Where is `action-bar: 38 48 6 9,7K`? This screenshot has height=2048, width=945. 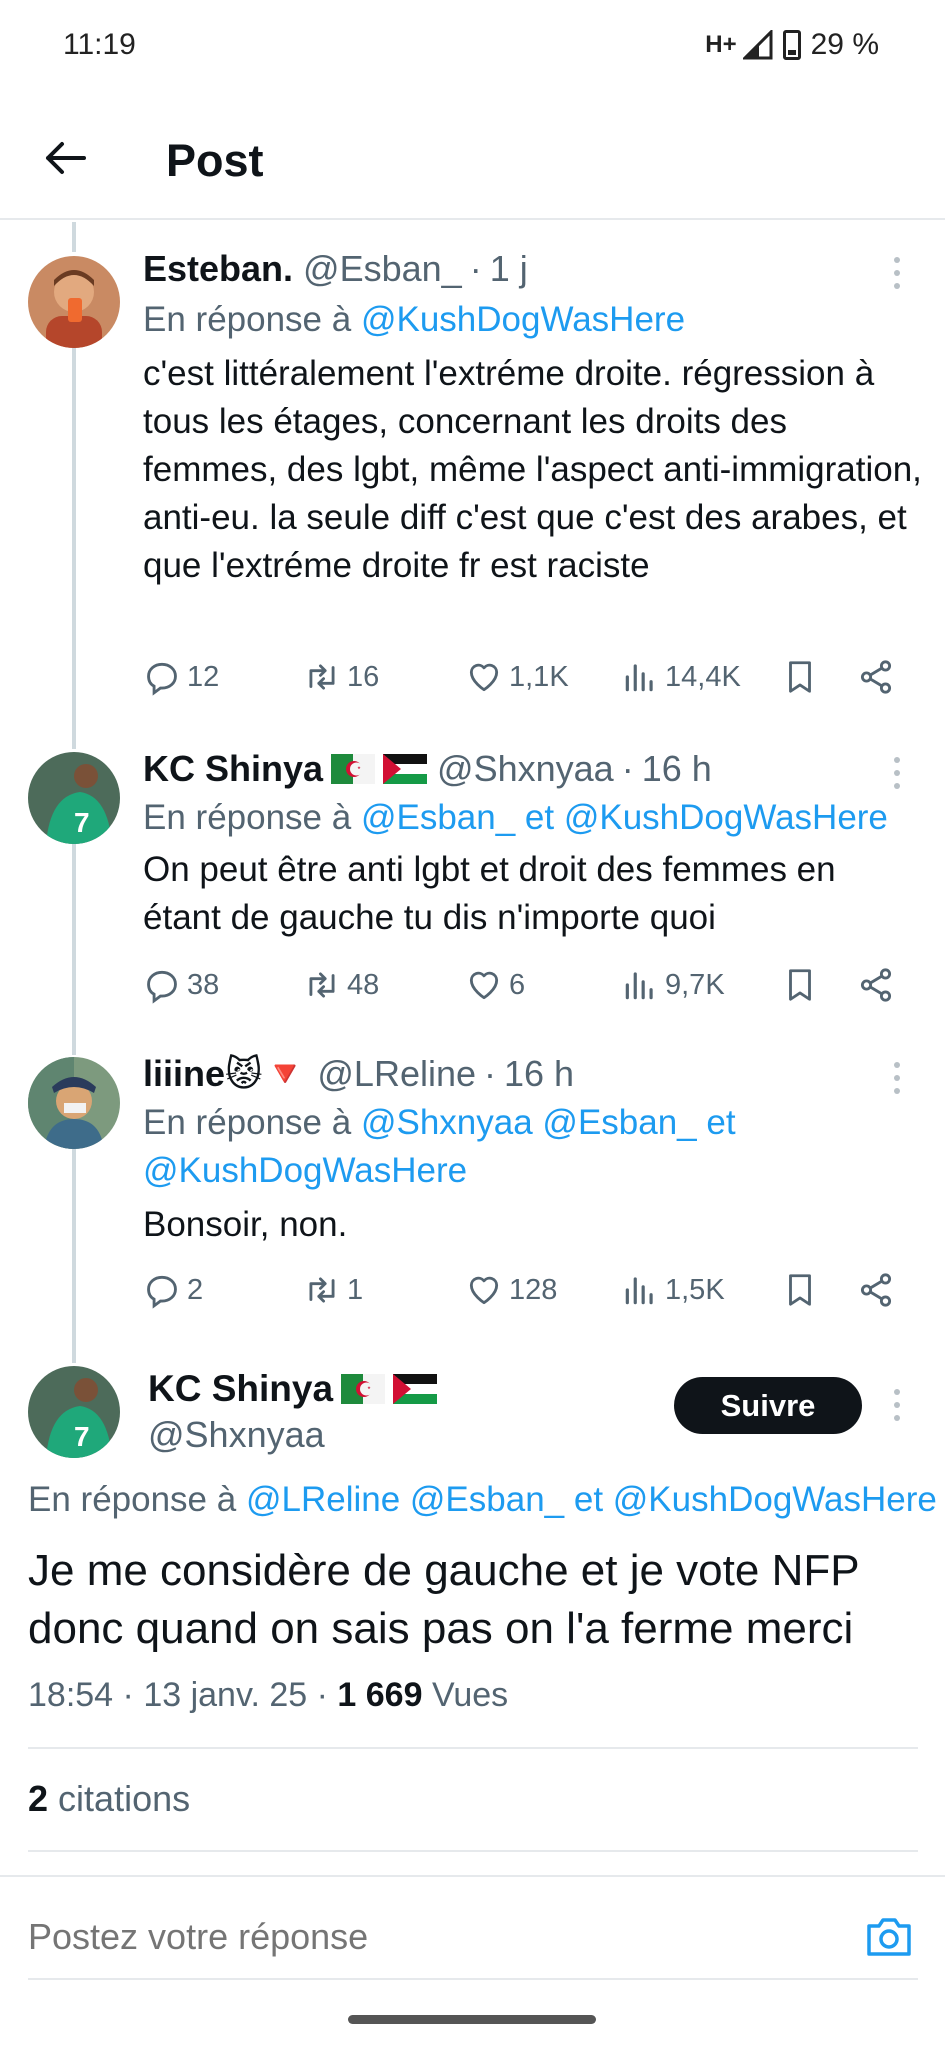
action-bar: 38 48 6 9,7K is located at coordinates (523, 988).